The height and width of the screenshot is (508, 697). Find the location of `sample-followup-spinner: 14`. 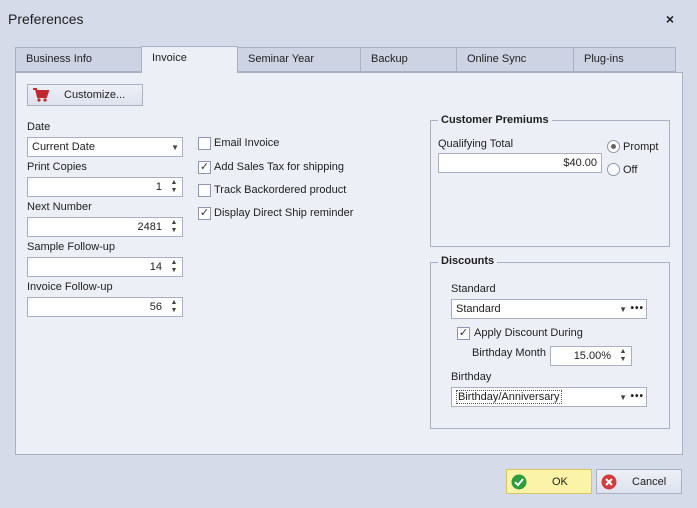

sample-followup-spinner: 14 is located at coordinates (105, 267).